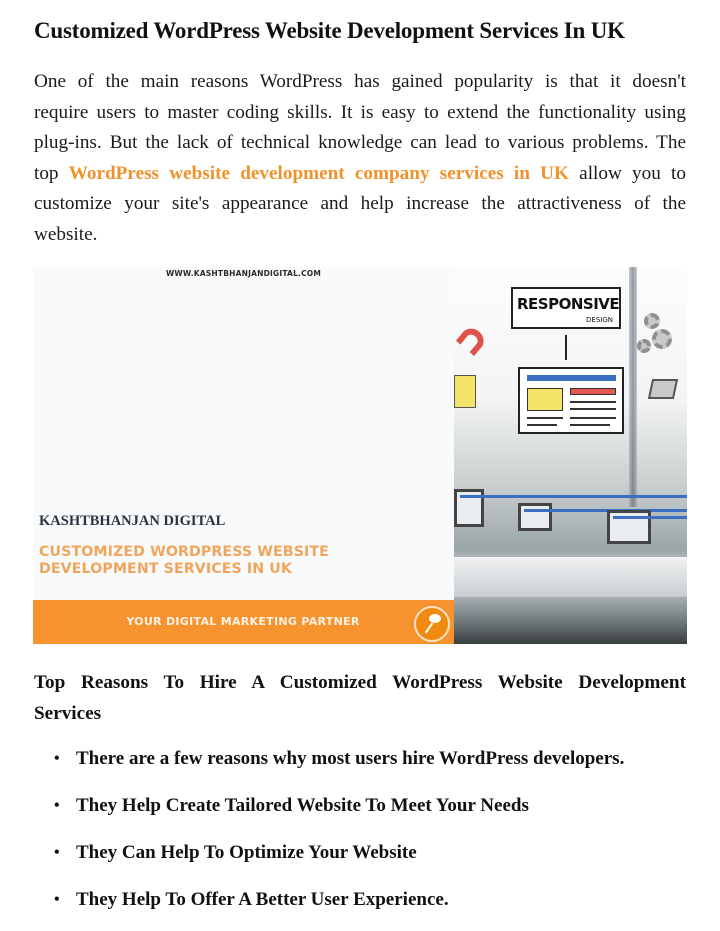 Image resolution: width=720 pixels, height=931 pixels. What do you see at coordinates (570, 577) in the screenshot?
I see `desk-binder-photo` at bounding box center [570, 577].